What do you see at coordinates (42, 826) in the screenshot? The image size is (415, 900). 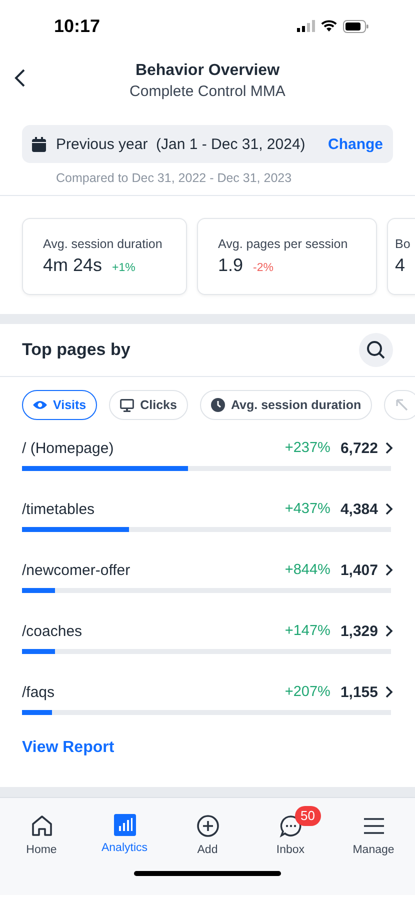 I see `home-icon` at bounding box center [42, 826].